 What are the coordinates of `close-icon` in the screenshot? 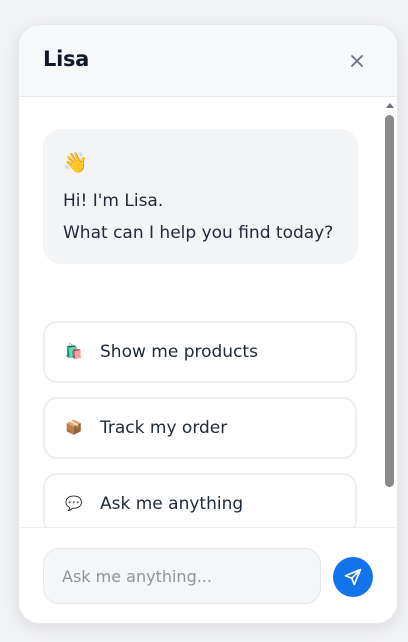 It's located at (357, 61).